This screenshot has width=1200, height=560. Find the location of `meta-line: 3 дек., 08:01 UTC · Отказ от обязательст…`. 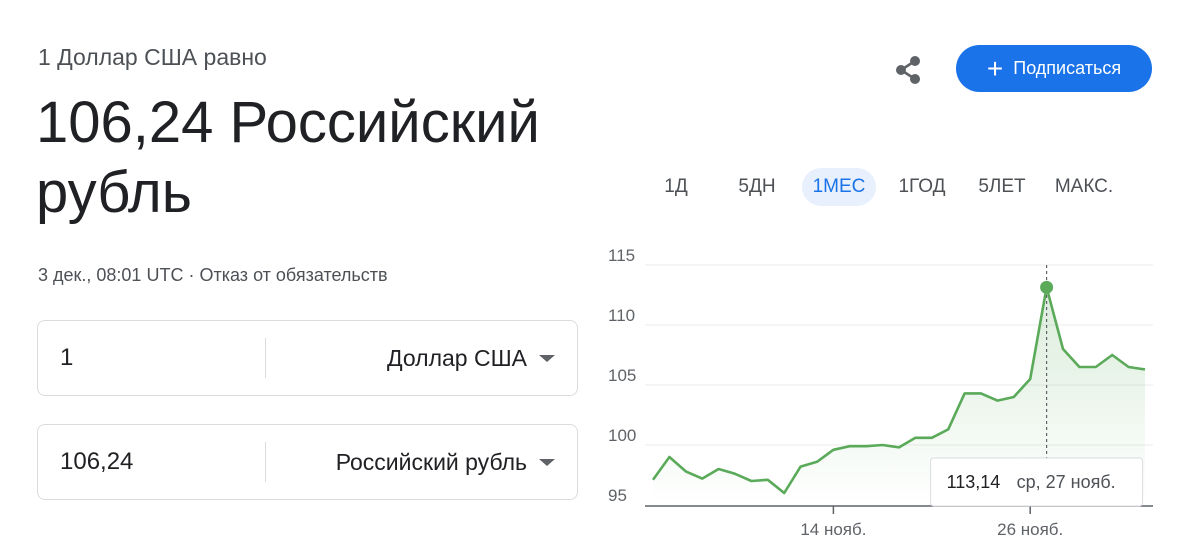

meta-line: 3 дек., 08:01 UTC · Отказ от обязательст… is located at coordinates (213, 275).